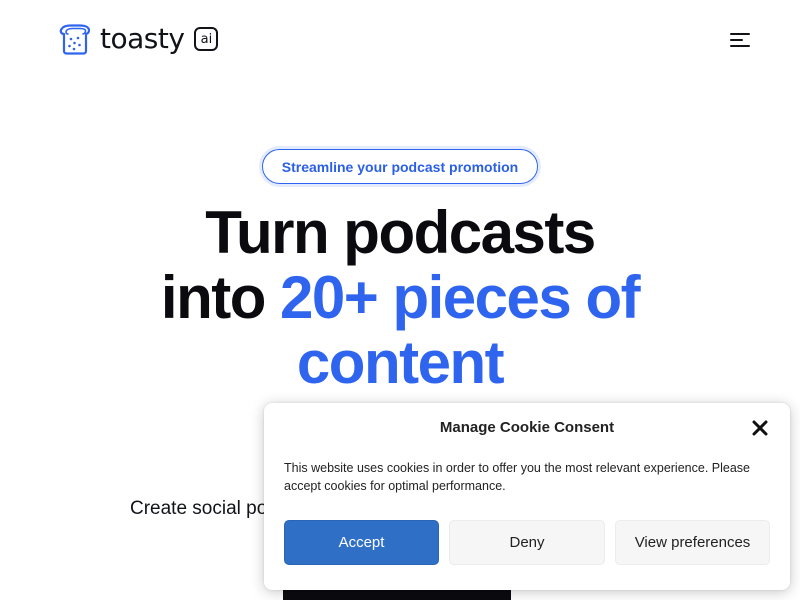 This screenshot has height=600, width=800. Describe the element at coordinates (400, 362) in the screenshot. I see `headline-line-3: content` at that location.